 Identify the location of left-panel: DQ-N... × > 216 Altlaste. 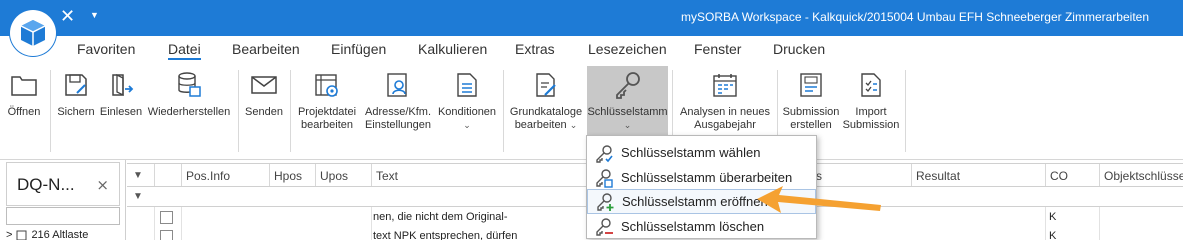
(63, 200).